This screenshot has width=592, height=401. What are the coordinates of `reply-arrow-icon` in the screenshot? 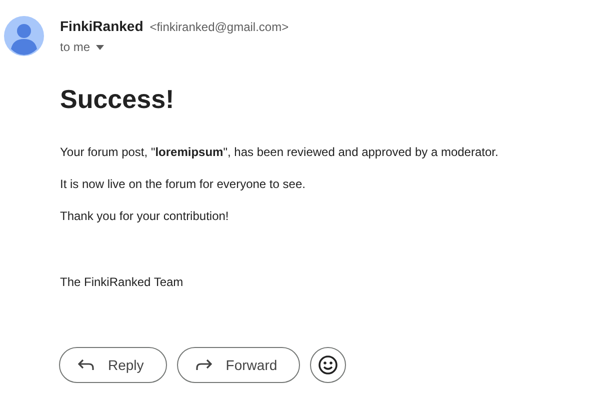 It's located at (86, 365).